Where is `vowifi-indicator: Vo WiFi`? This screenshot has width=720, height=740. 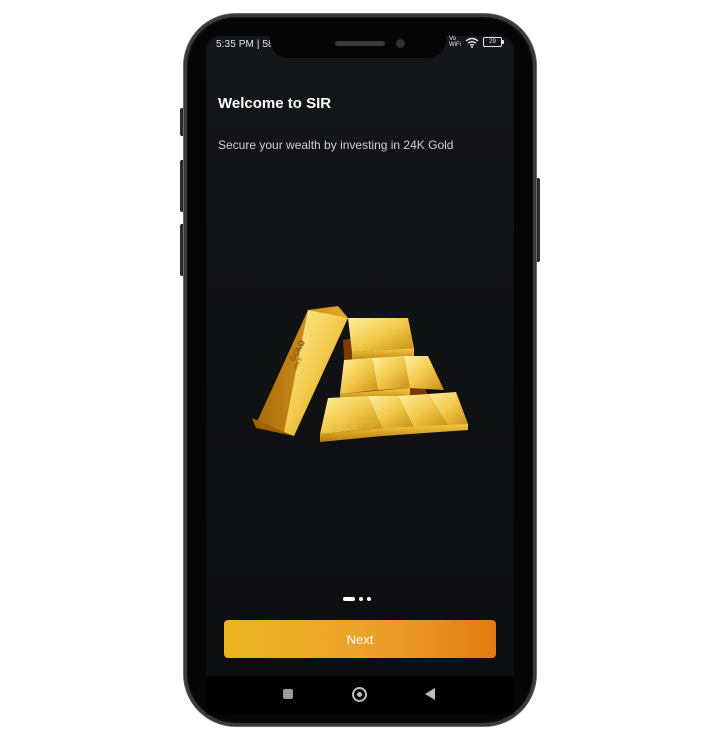
vowifi-indicator: Vo WiFi is located at coordinates (456, 42).